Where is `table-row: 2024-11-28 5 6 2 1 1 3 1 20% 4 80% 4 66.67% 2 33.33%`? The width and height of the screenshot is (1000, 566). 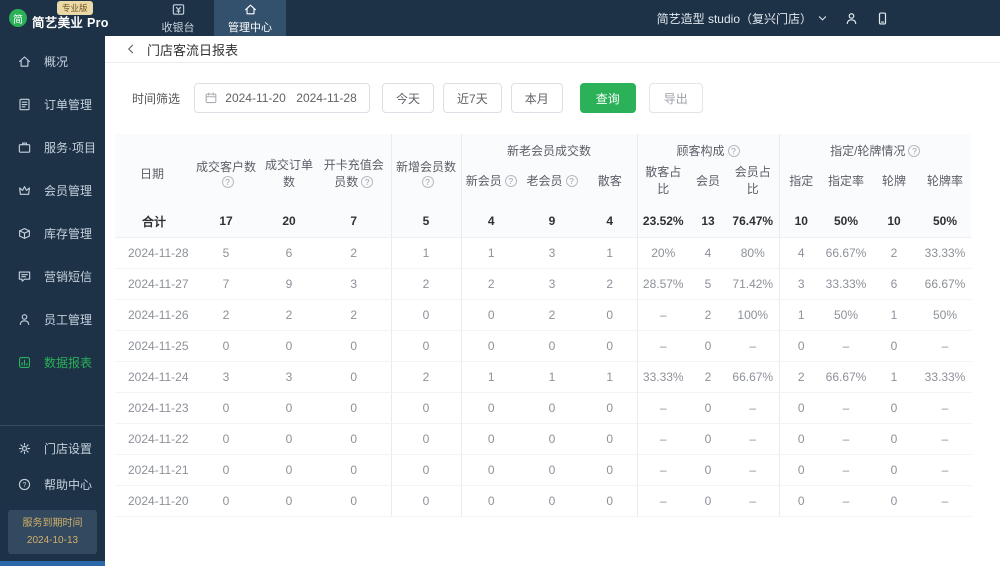
table-row: 2024-11-28 5 6 2 1 1 3 1 20% 4 80% 4 66.67% 2 33.33% is located at coordinates (543, 253).